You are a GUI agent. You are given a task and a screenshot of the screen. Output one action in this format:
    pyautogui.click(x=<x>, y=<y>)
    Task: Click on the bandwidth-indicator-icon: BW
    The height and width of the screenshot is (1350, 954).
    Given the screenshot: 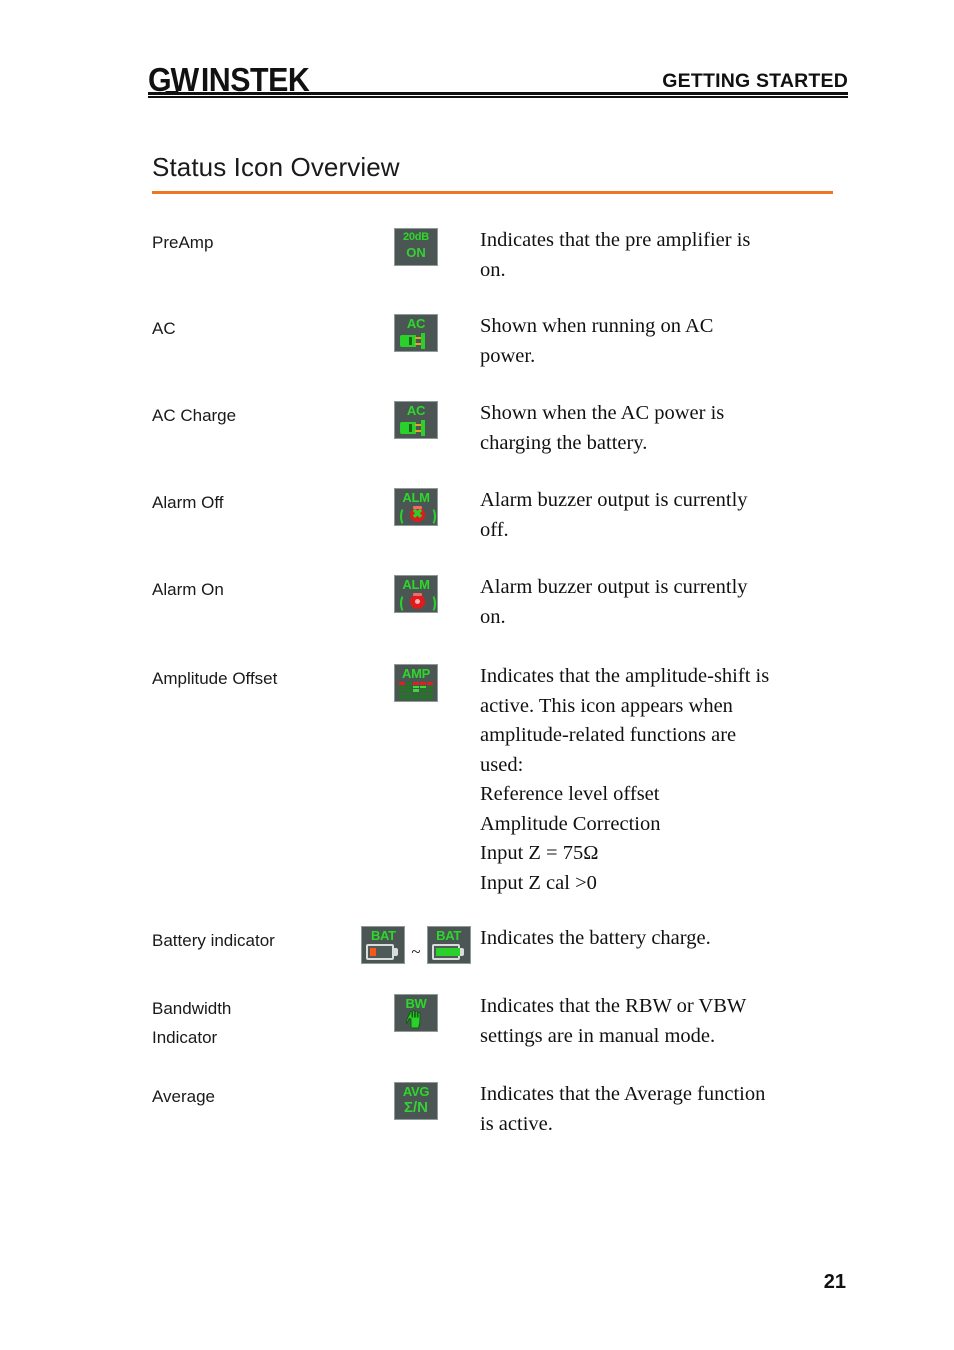 What is the action you would take?
    pyautogui.click(x=416, y=1013)
    